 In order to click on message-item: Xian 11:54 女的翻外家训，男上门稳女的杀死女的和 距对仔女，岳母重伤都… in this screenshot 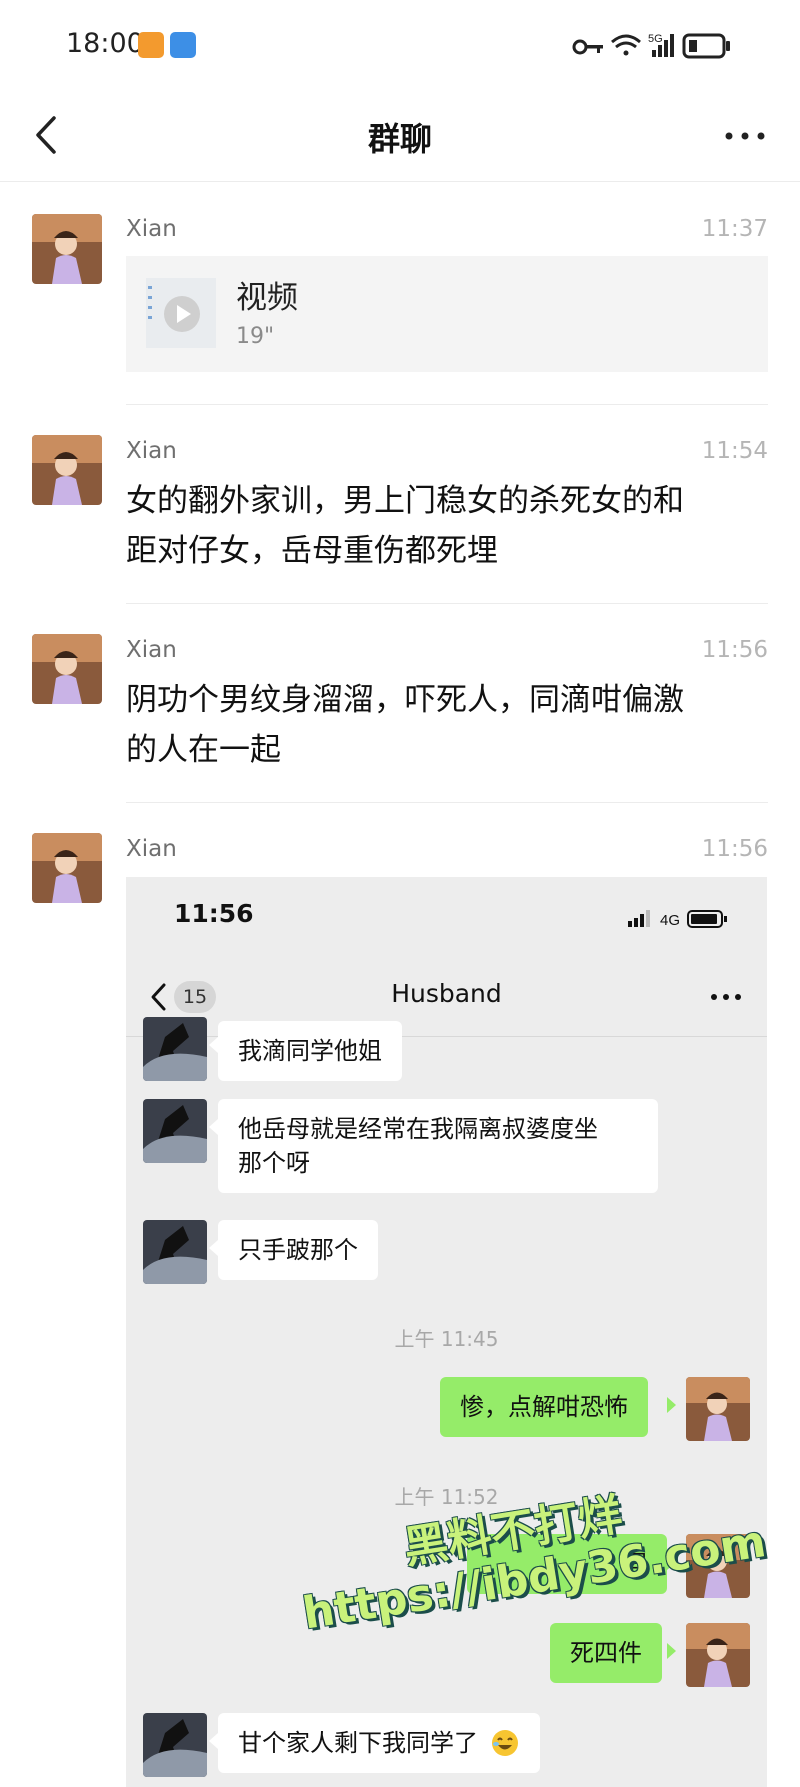, I will do `click(400, 504)`.